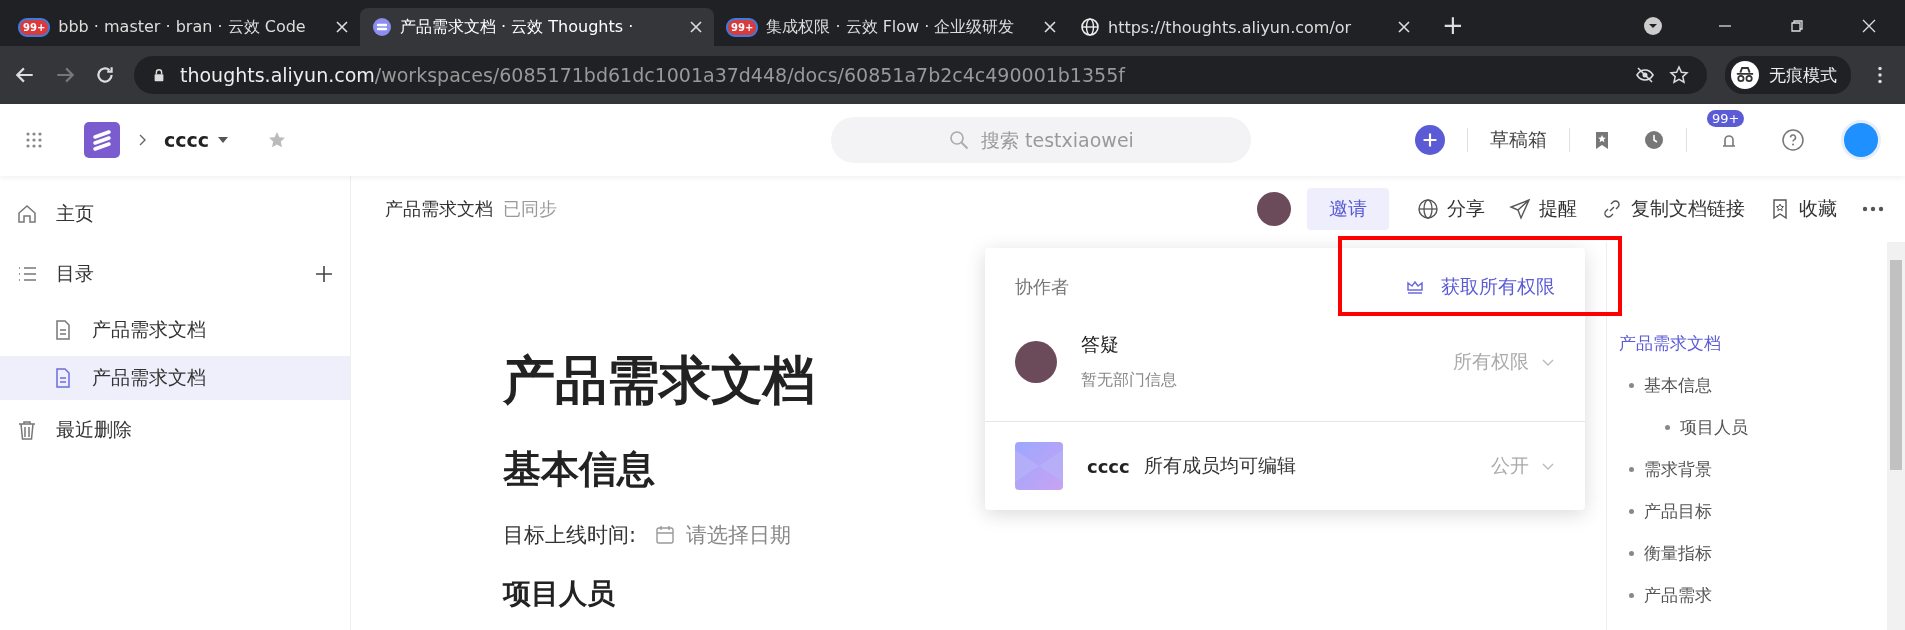 This screenshot has width=1905, height=630. I want to click on workspace-permission: 所有成员均可编辑, so click(1219, 465).